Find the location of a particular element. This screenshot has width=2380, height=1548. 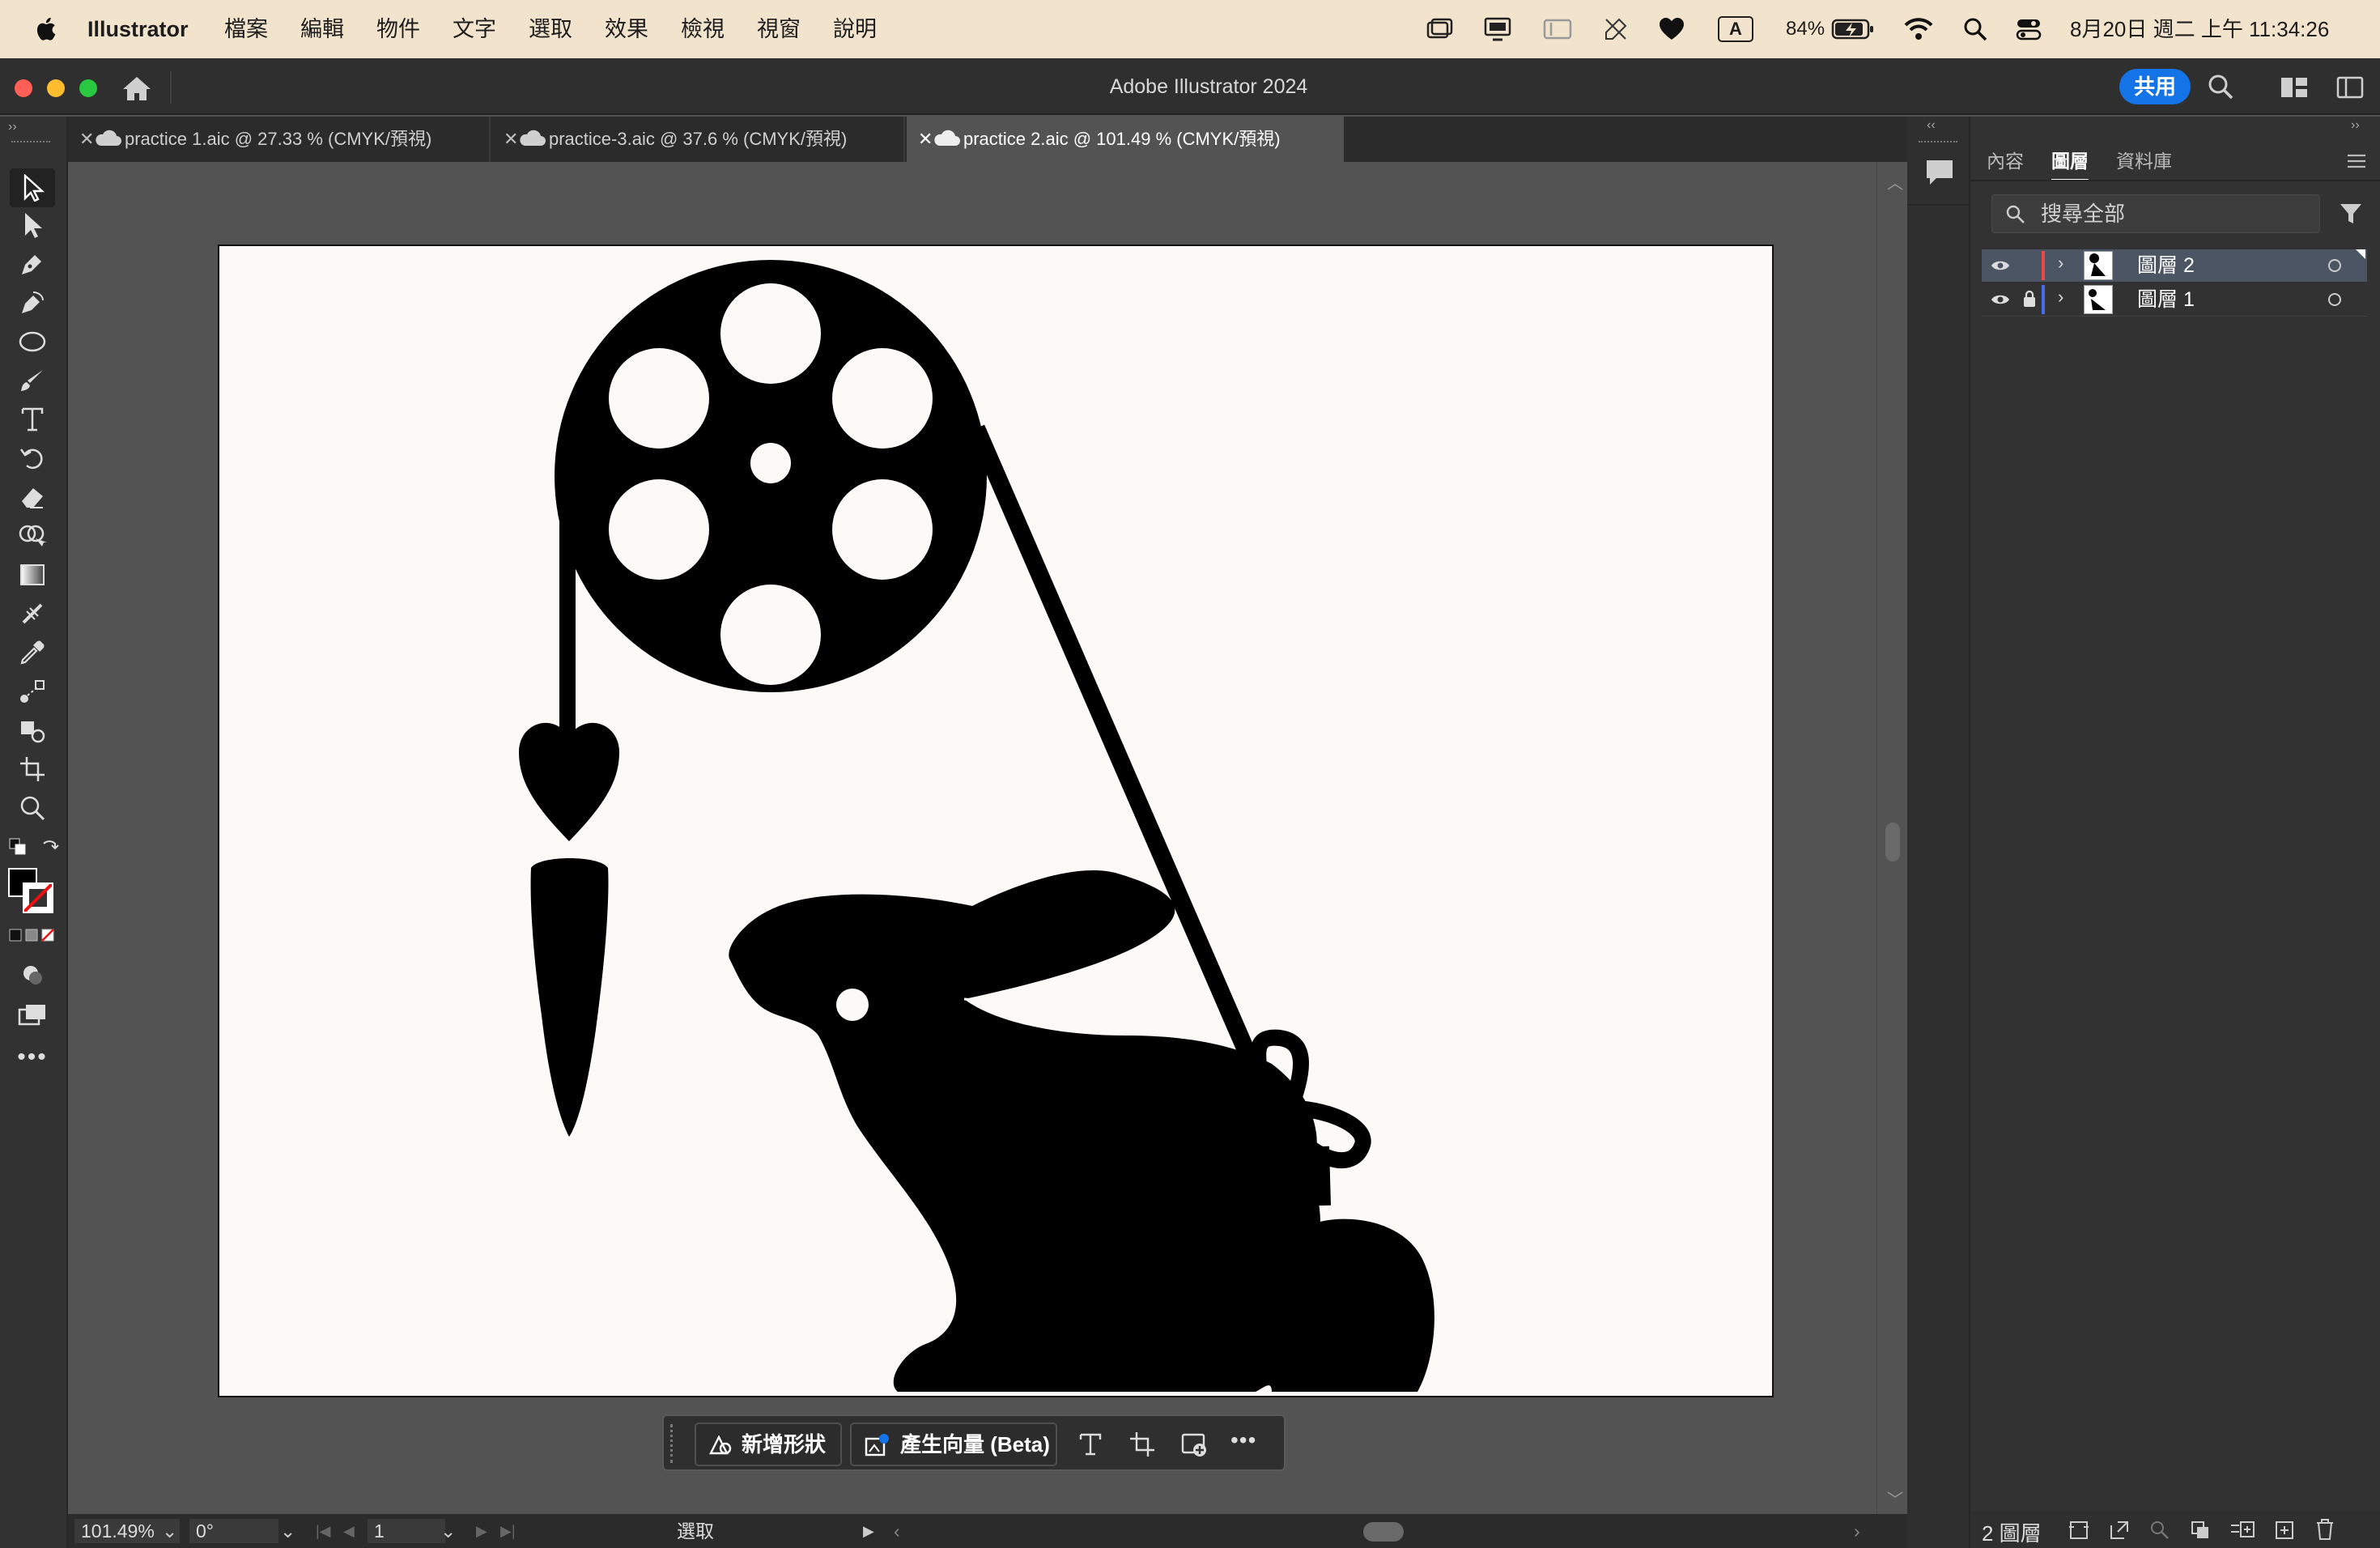

tab-layers: 圖層 is located at coordinates (2070, 161).